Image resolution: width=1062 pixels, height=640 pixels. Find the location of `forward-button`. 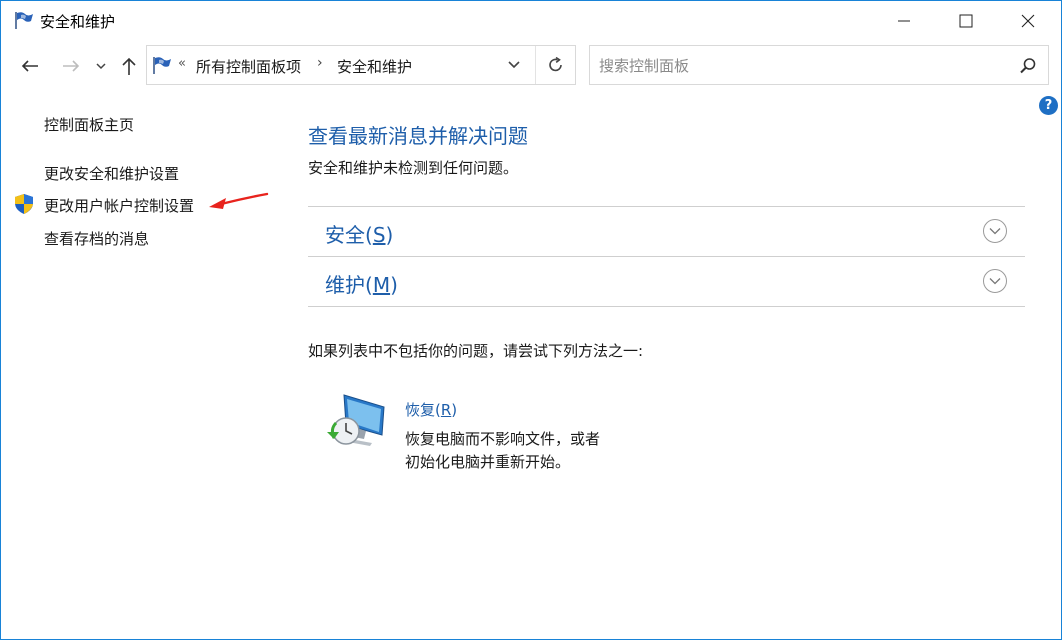

forward-button is located at coordinates (71, 66).